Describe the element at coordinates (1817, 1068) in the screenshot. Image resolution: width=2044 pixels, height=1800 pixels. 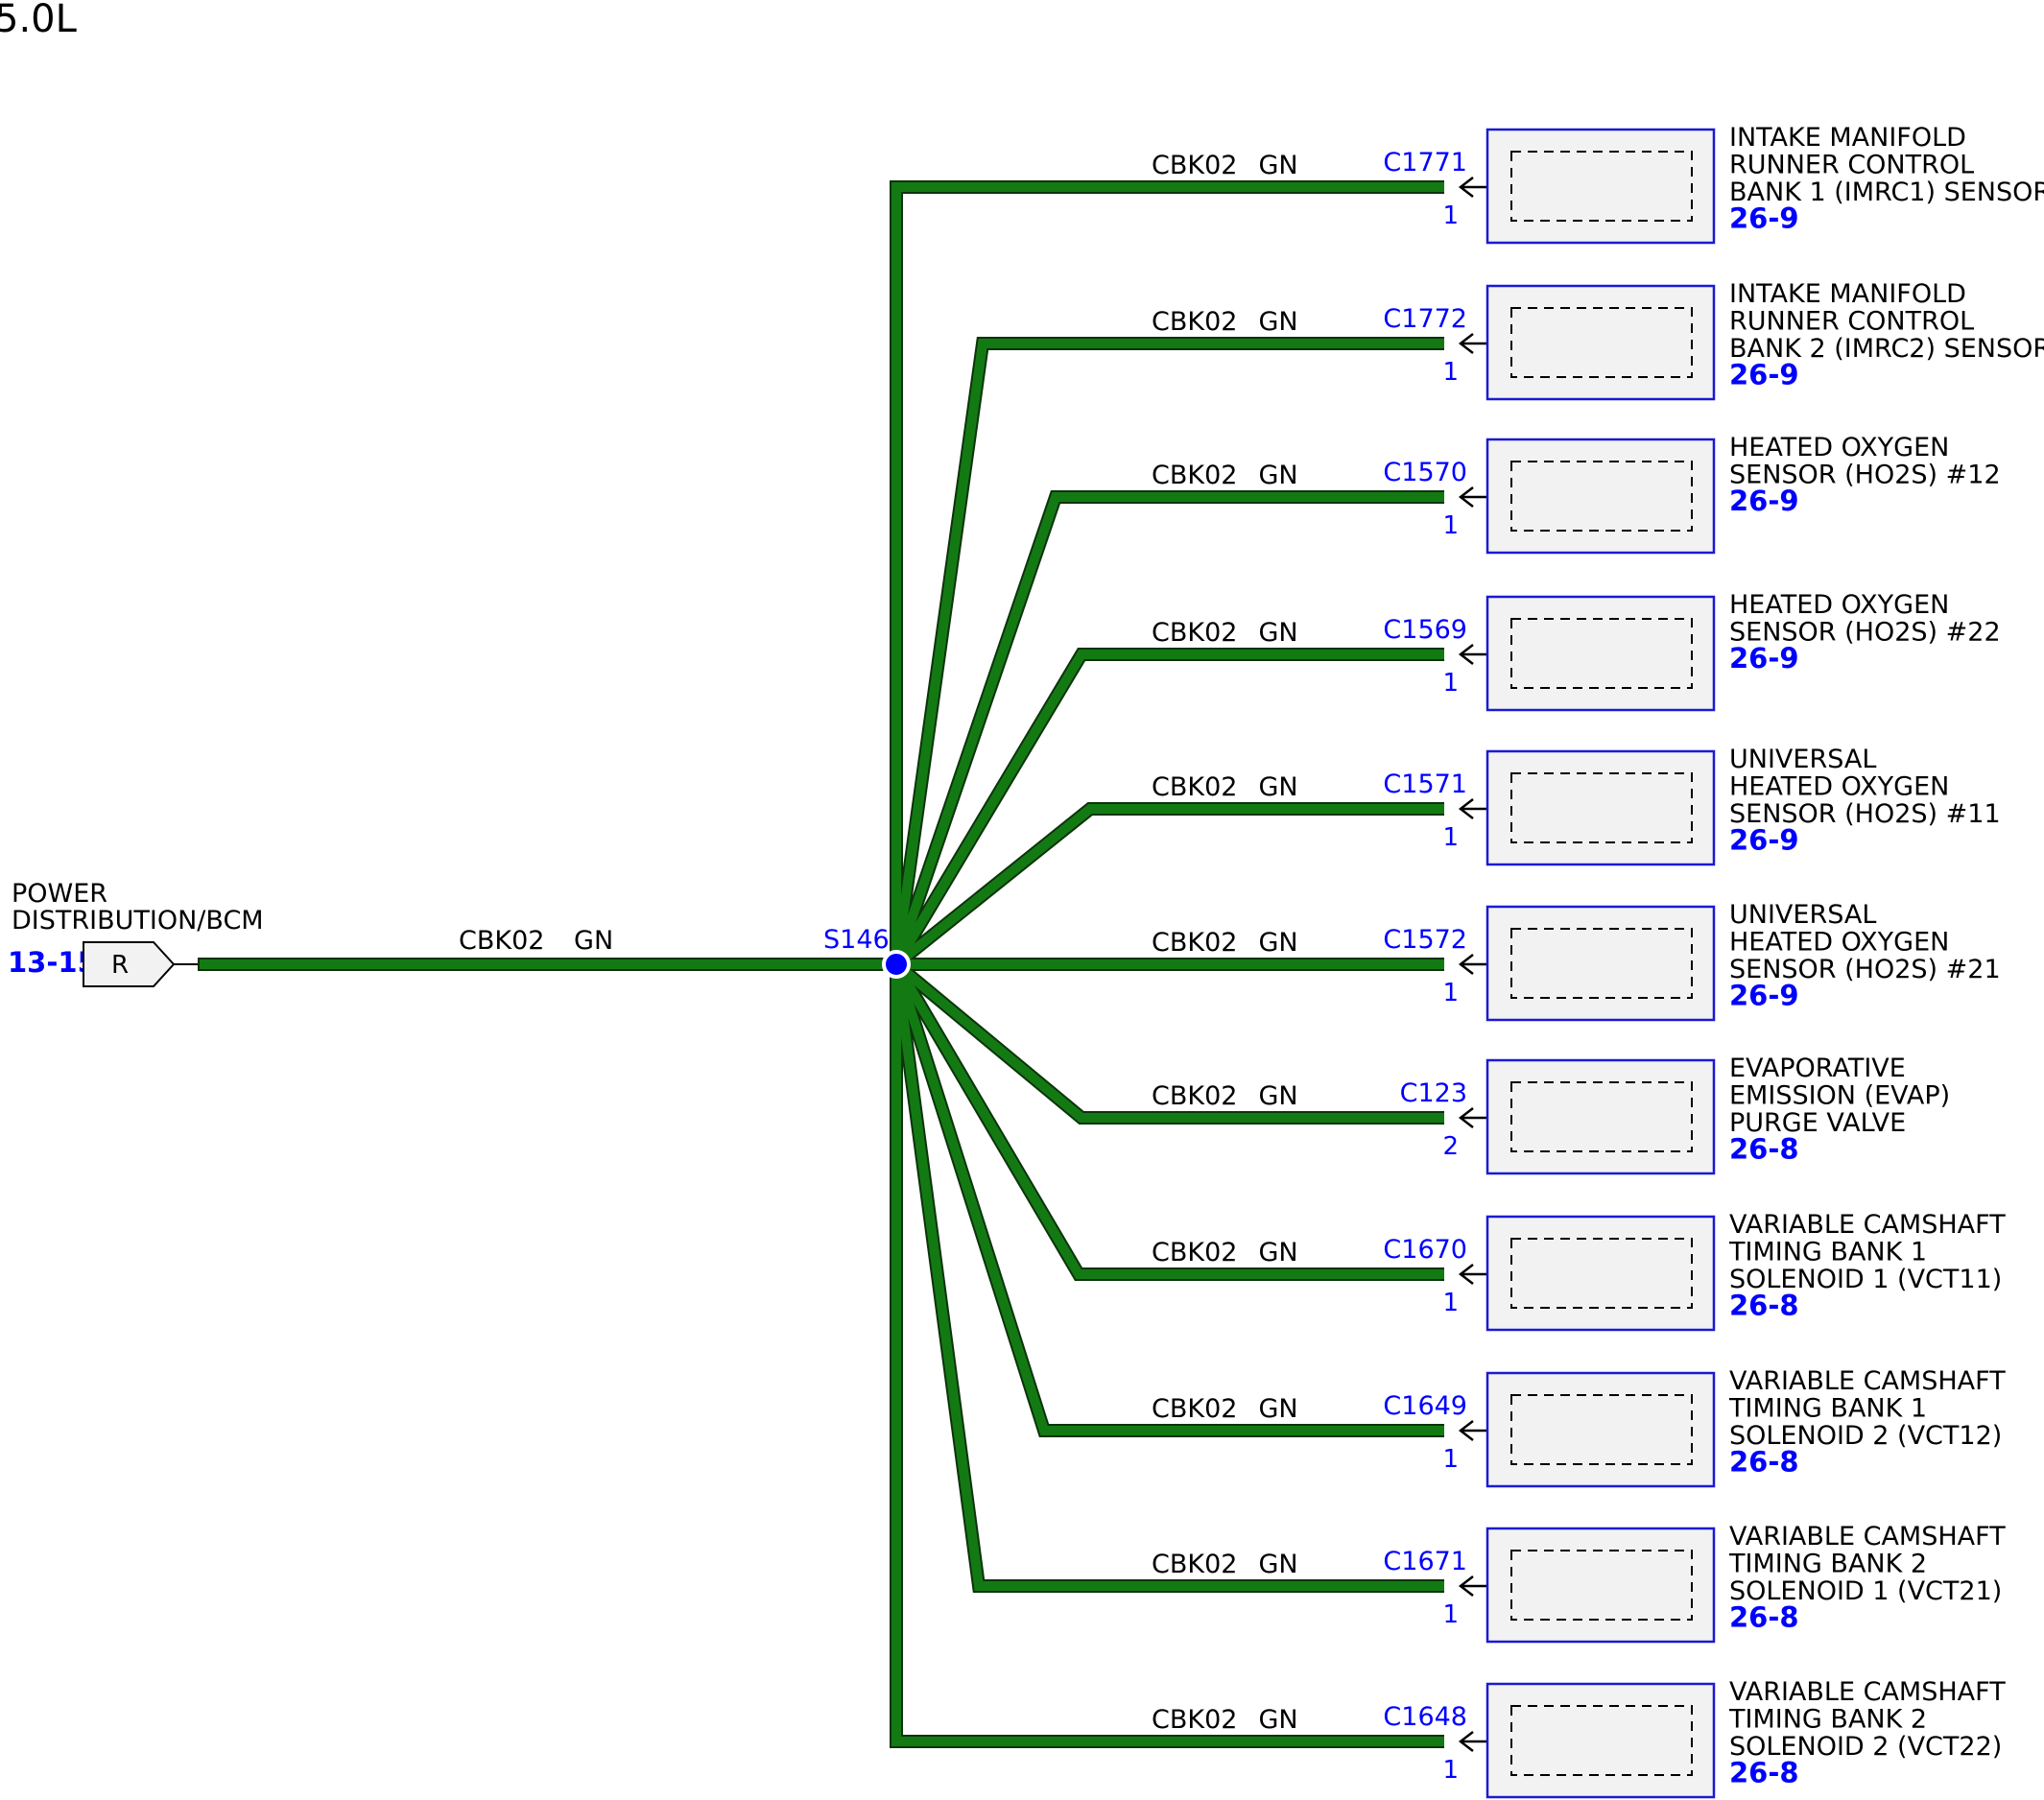
I see `component-name-line: EVAPORATIVE` at that location.